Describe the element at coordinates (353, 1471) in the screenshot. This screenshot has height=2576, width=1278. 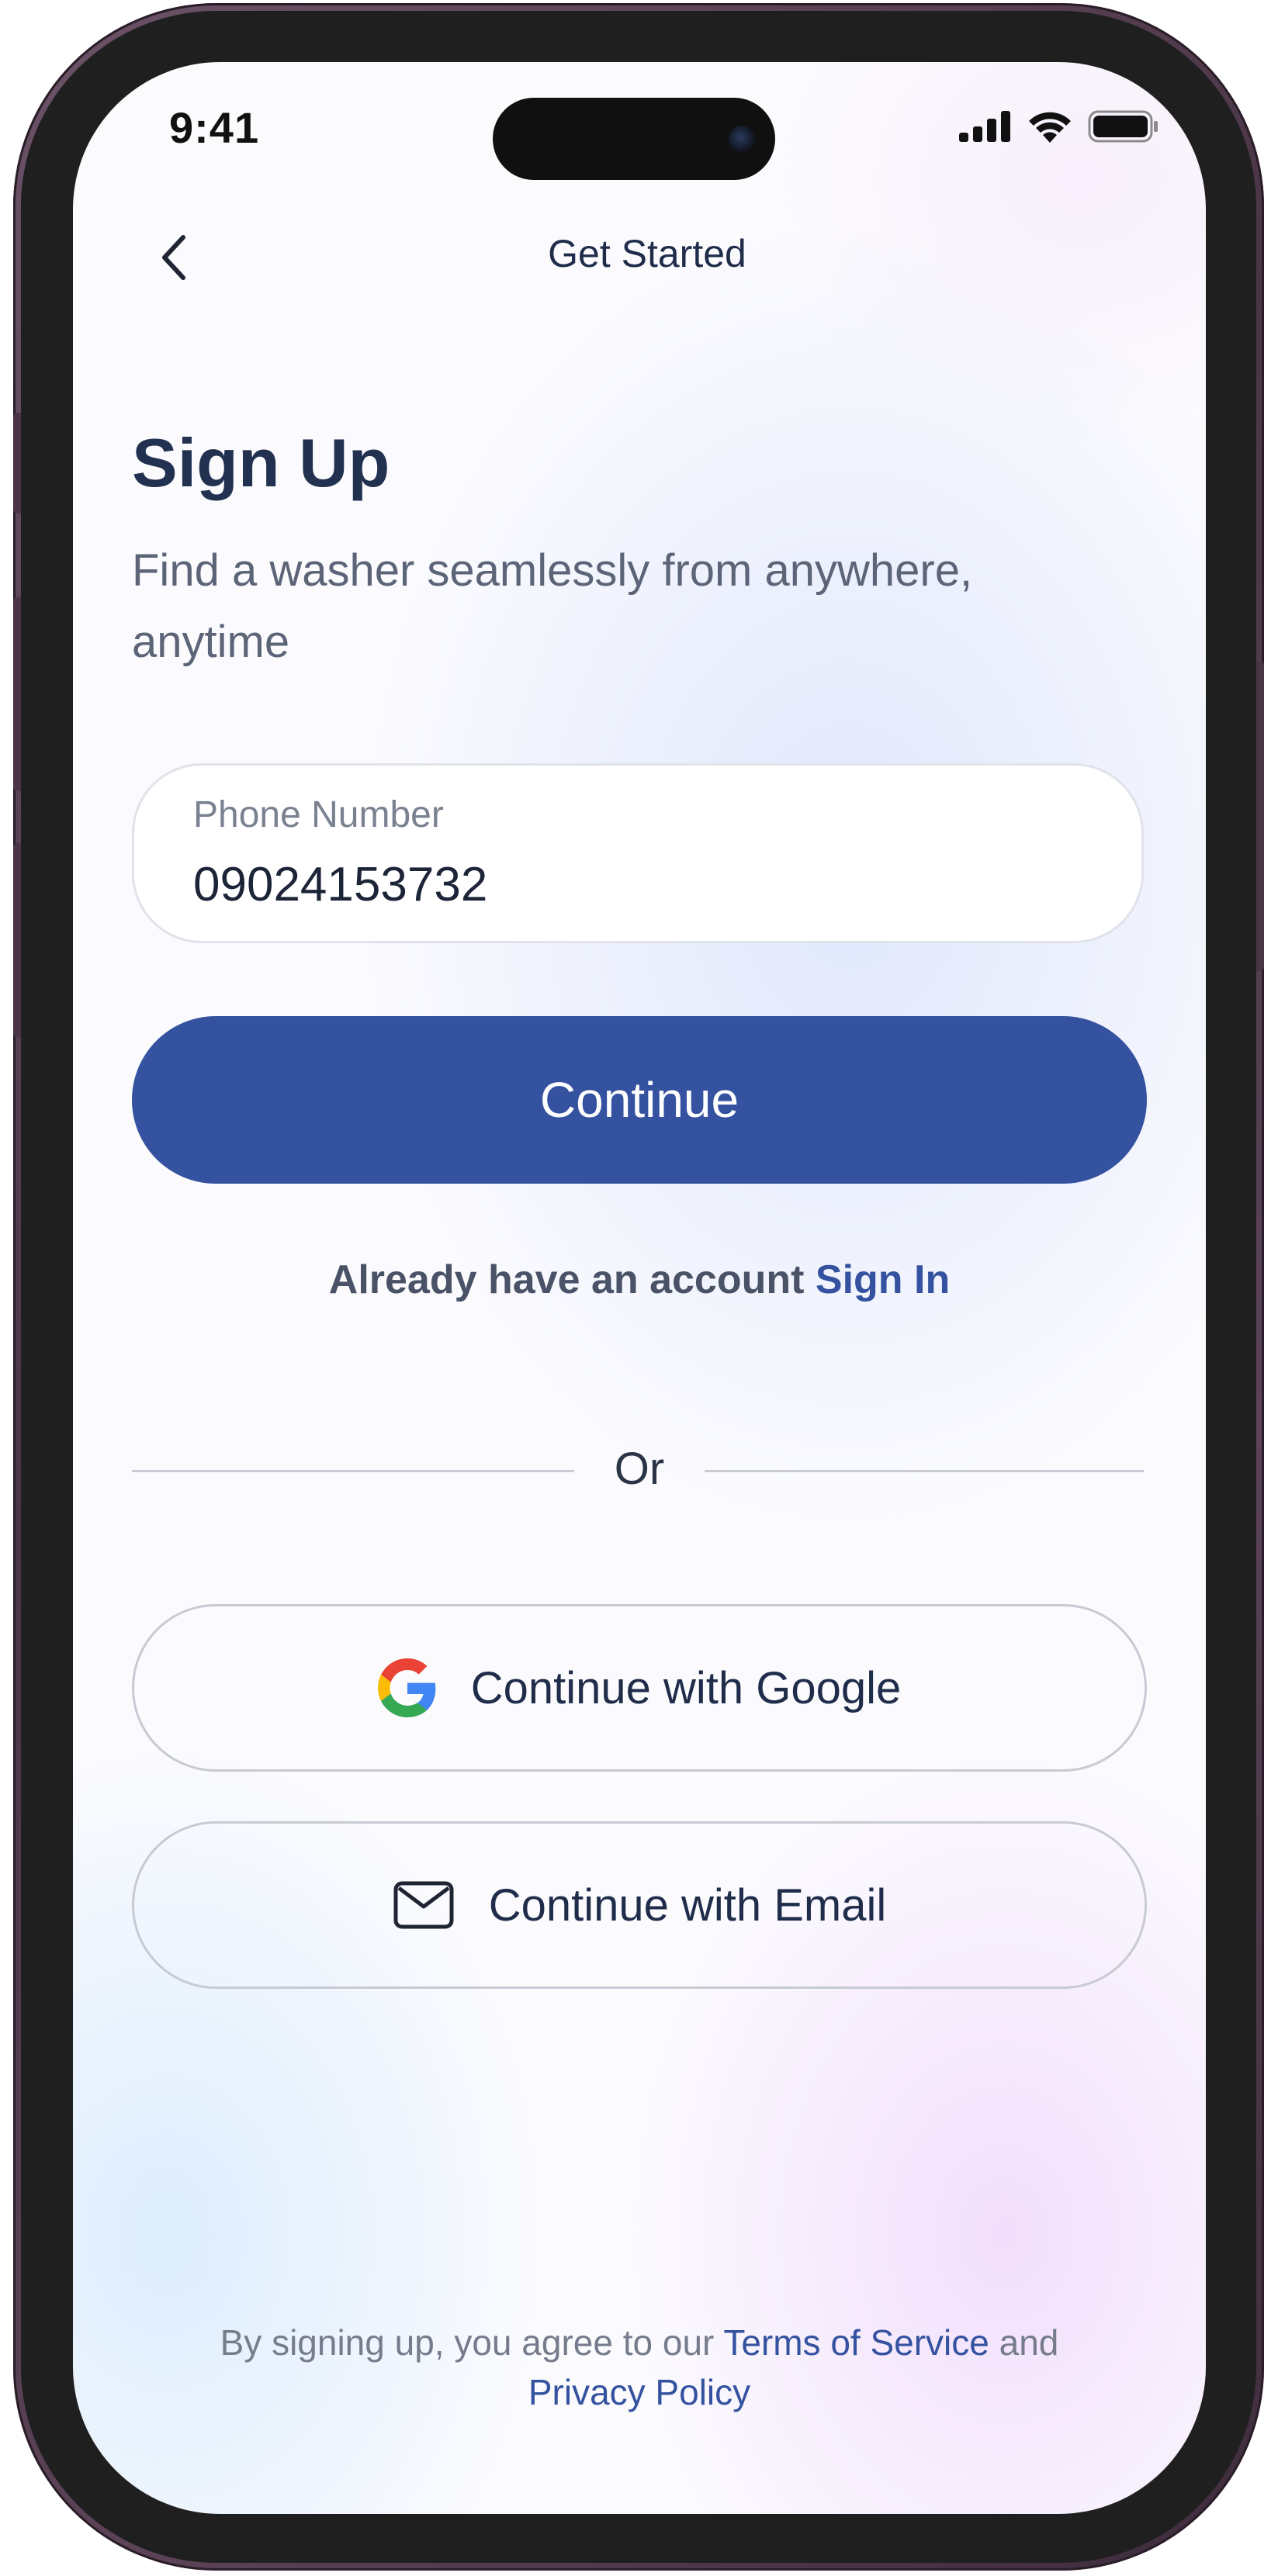
I see `divider-line-left` at that location.